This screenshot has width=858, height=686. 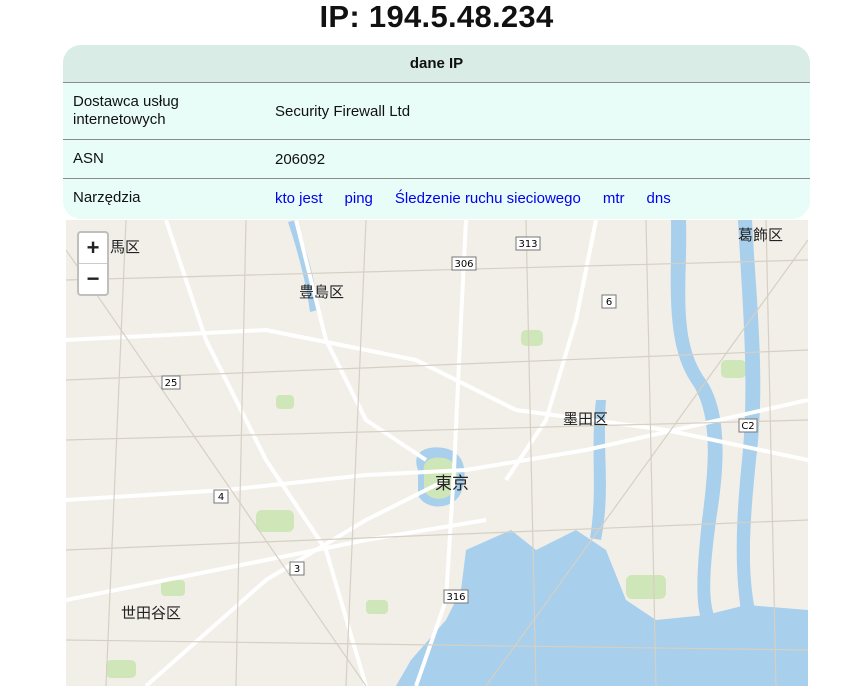 I want to click on tools-label: Narzędzia, so click(x=107, y=197).